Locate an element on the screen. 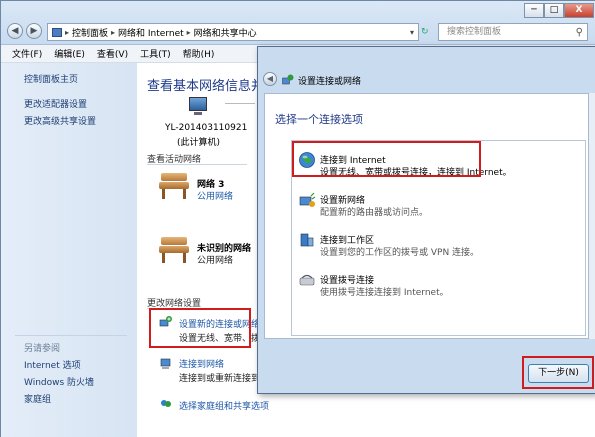 This screenshot has width=595, height=437. address-field: ▸ 控制面板 ▸ 网络和 Internet ▸ 网络和共享中心 ▾ is located at coordinates (233, 32).